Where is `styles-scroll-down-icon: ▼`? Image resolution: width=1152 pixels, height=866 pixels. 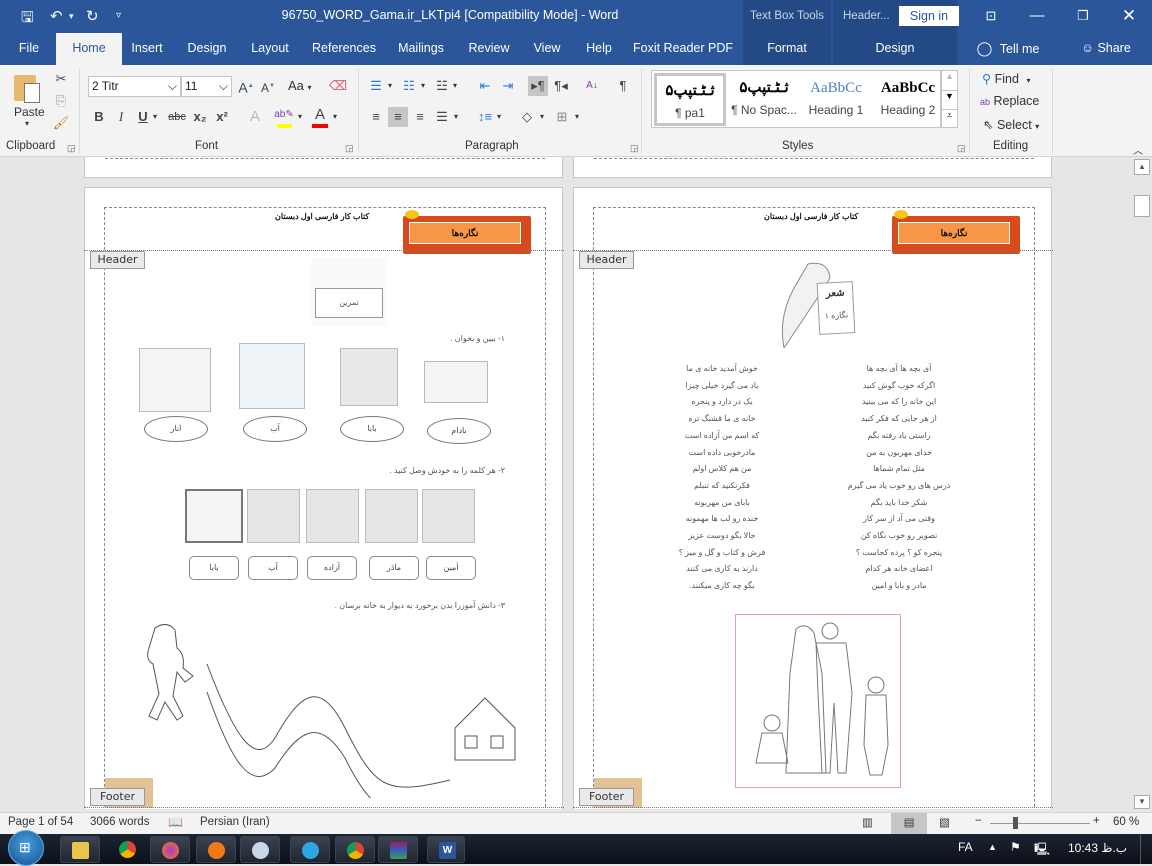
styles-scroll-down-icon: ▼ is located at coordinates (949, 99).